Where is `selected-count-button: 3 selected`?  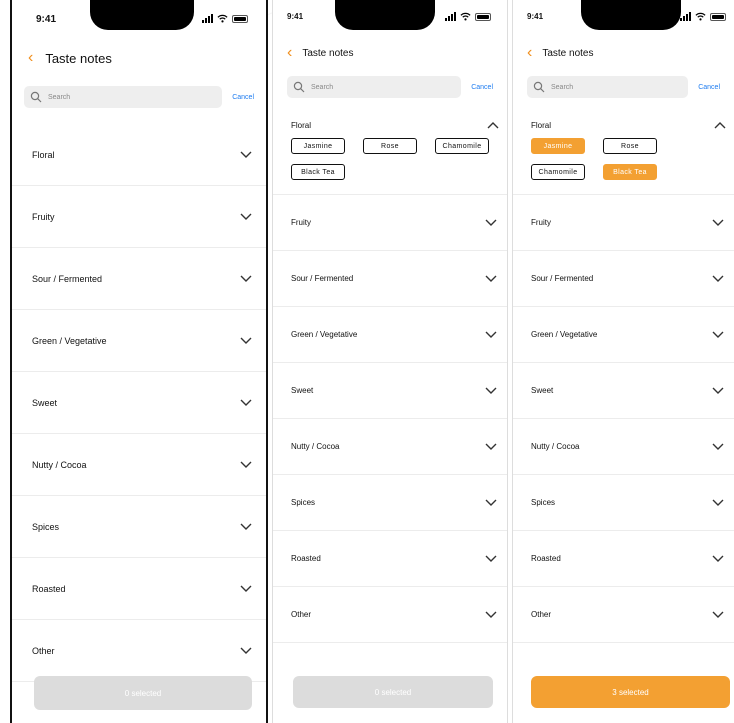 selected-count-button: 3 selected is located at coordinates (630, 692).